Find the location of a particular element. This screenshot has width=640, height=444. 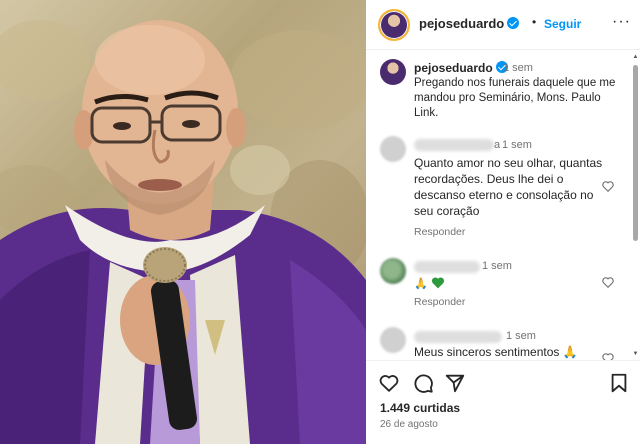

caption-username-text: pejoseduardo is located at coordinates (453, 68).